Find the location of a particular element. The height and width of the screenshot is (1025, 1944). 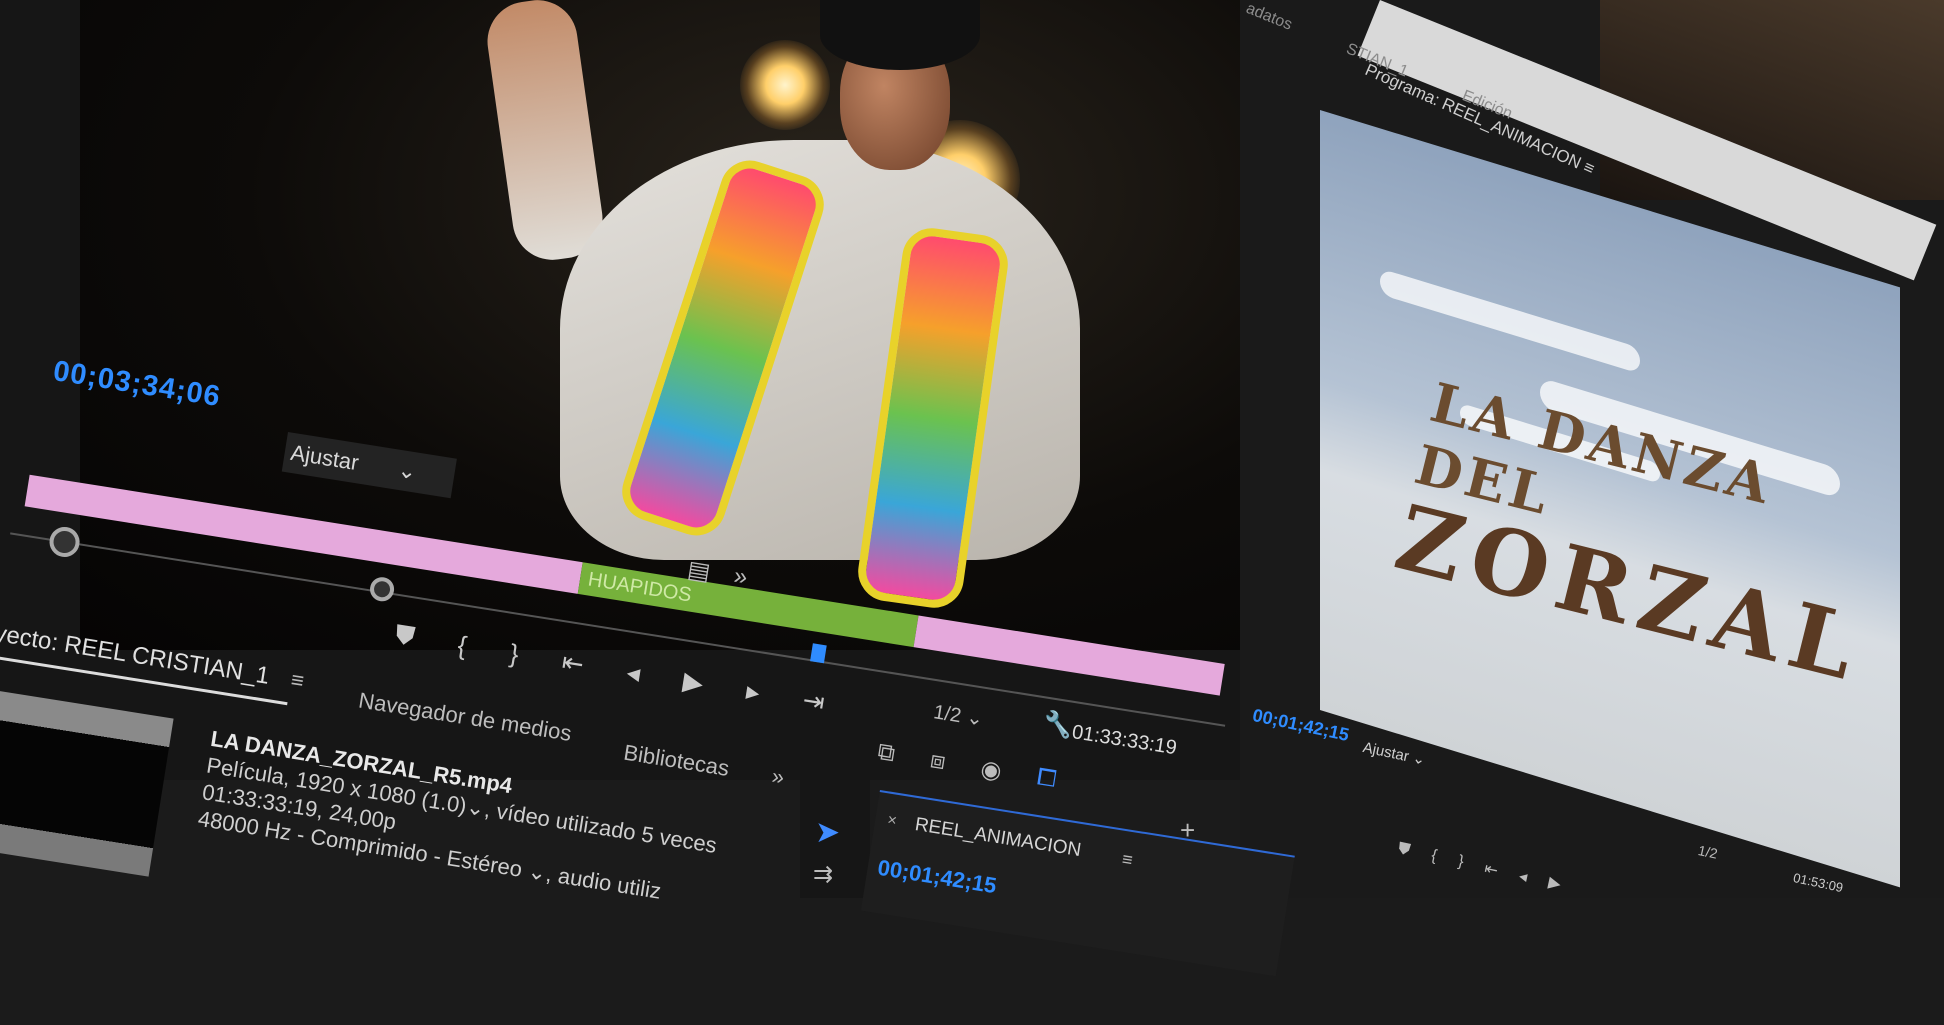

libraries-tab: Bibliotecas is located at coordinates (676, 761).